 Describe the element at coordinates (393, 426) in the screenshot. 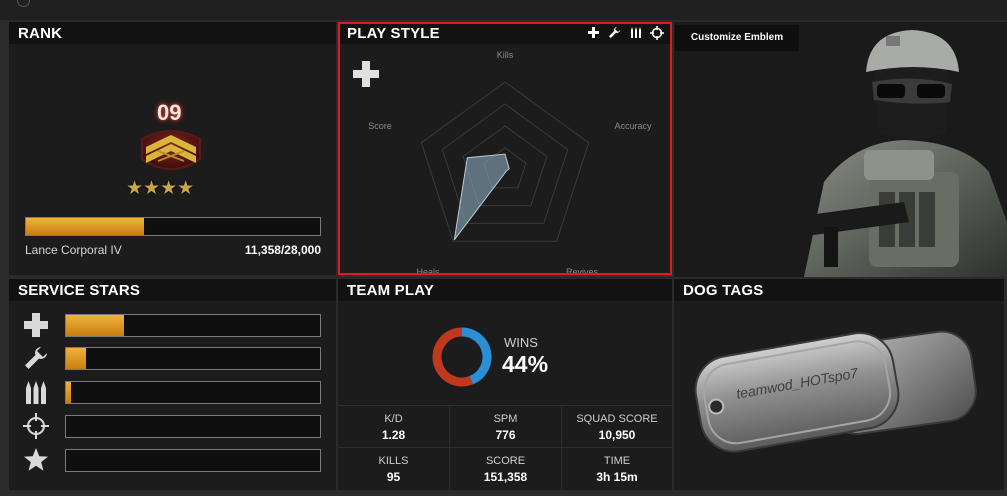

I see `stat-cell: K/D 1.28` at that location.